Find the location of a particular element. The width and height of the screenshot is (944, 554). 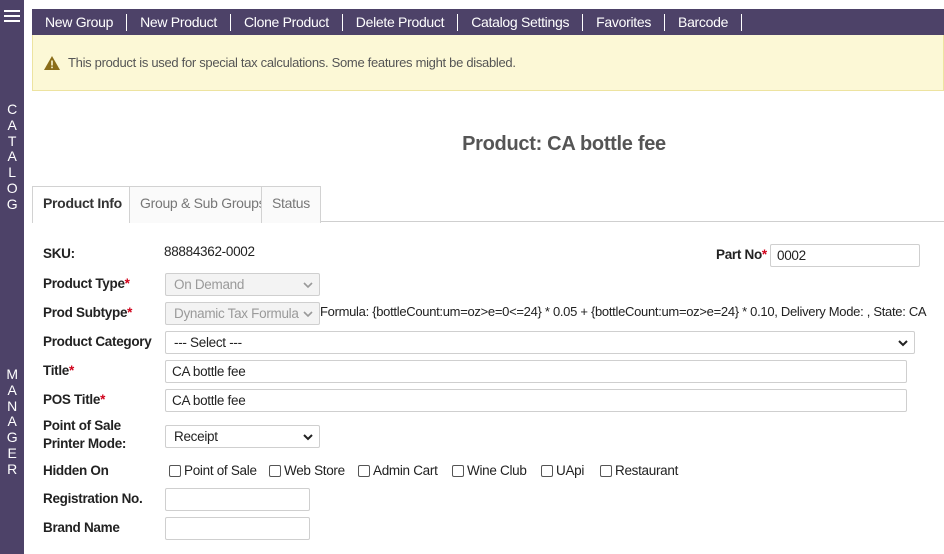

product-category-label: Product Category is located at coordinates (97, 341).